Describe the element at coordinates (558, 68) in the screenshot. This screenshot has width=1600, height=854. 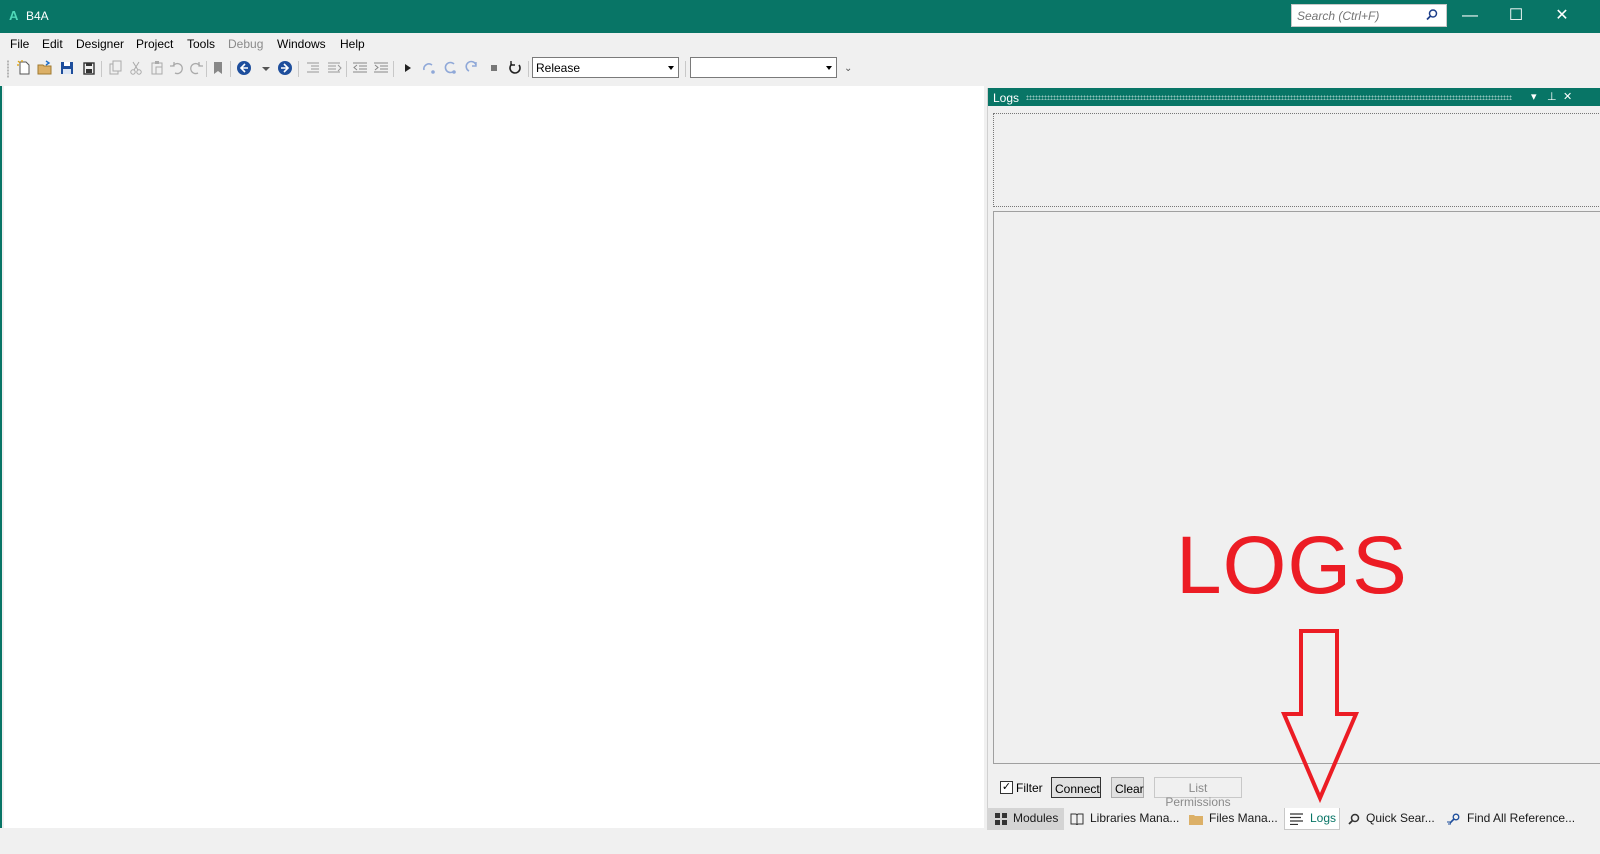
I see `build-config-value: Release` at that location.